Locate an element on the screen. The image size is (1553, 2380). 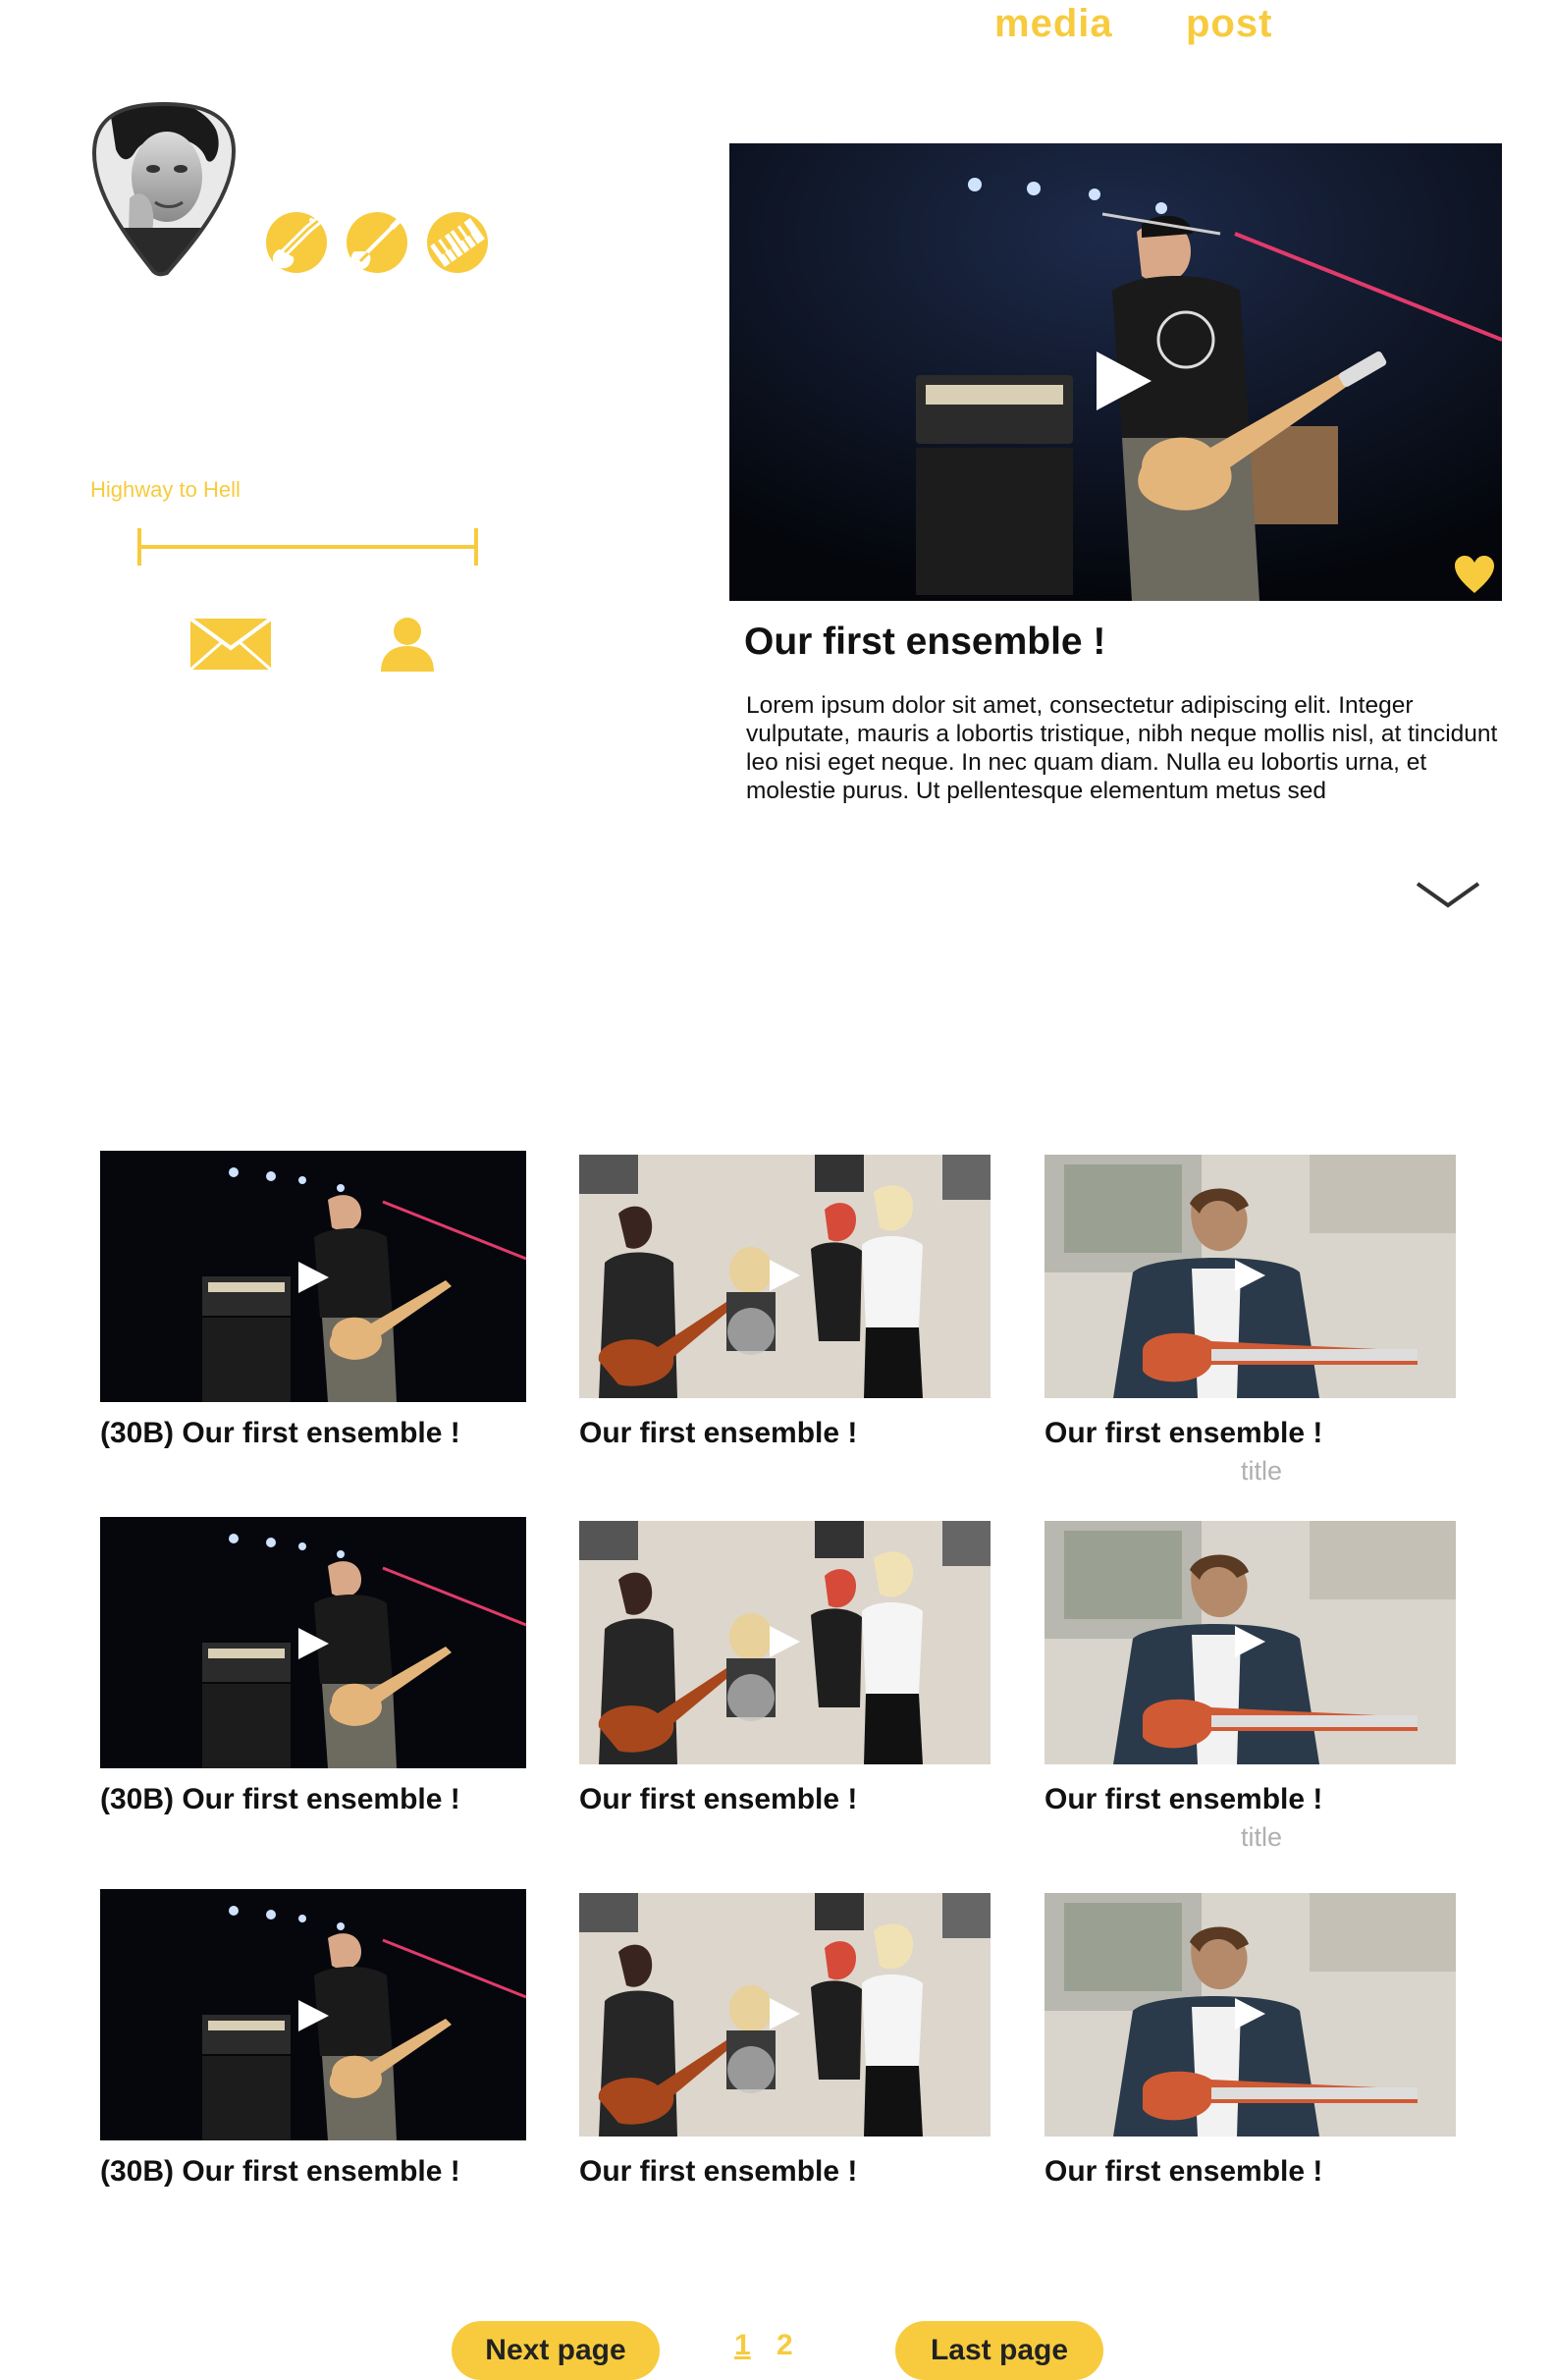
next-page-button: Next page is located at coordinates (556, 2350).